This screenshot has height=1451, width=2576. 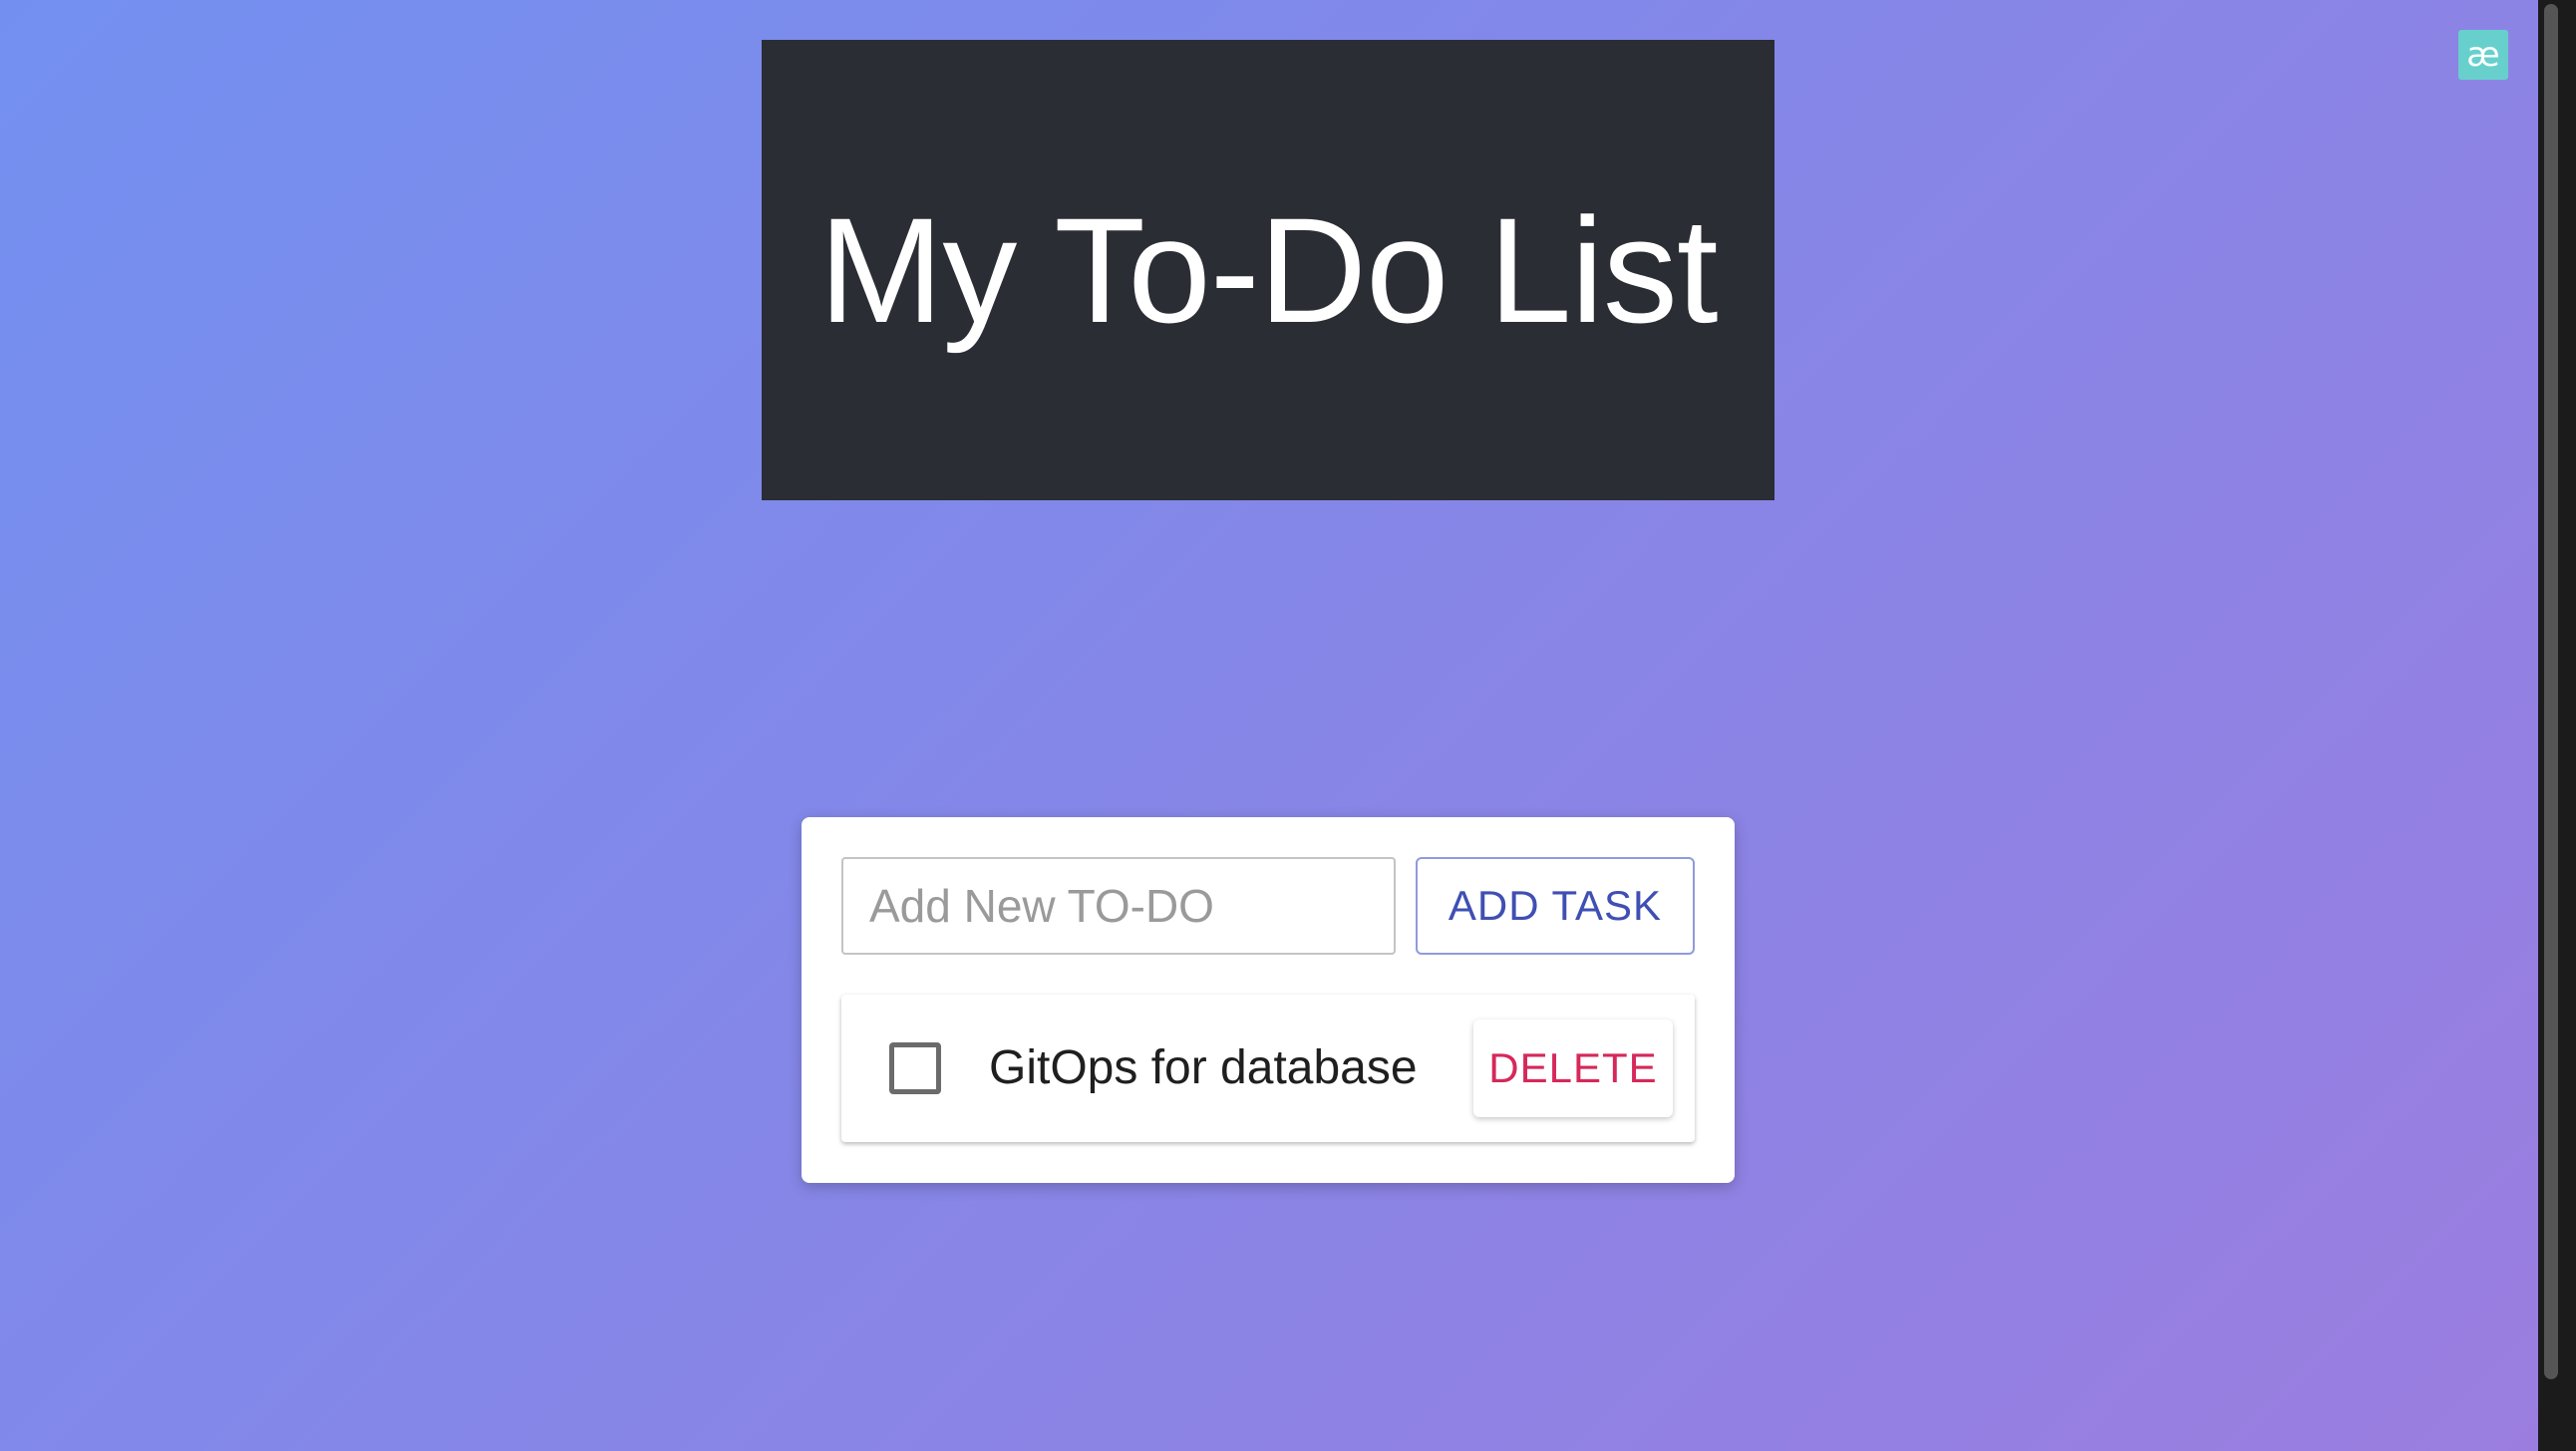 I want to click on page-title: My To-Do List, so click(x=1268, y=270).